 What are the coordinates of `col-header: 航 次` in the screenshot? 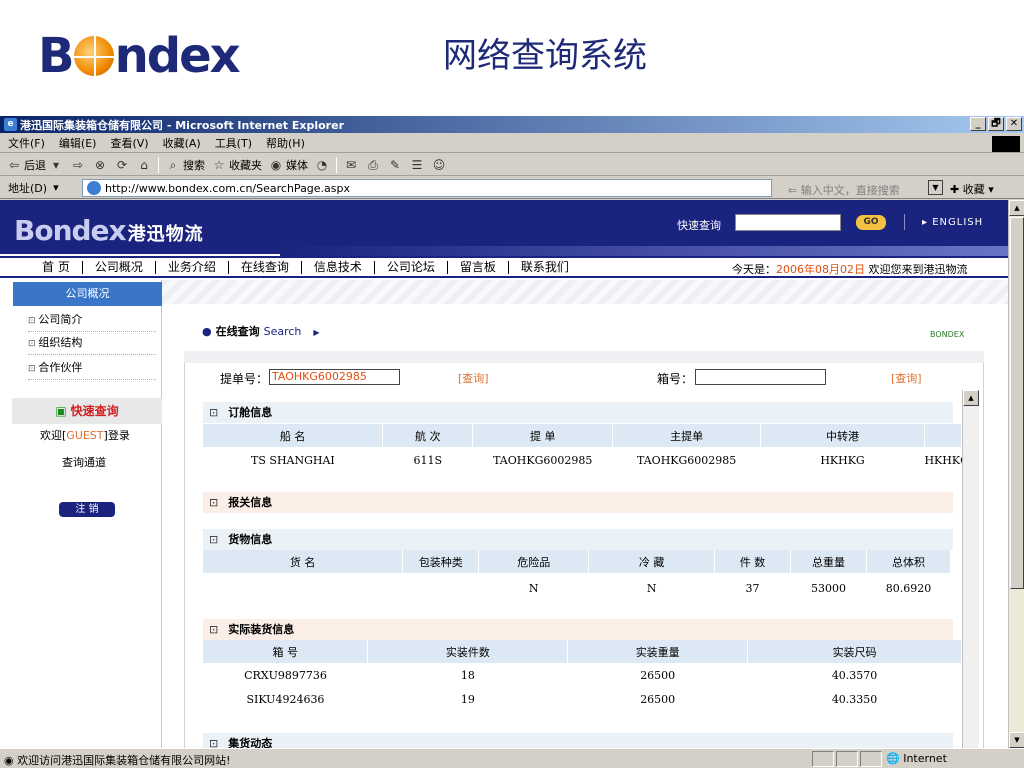 It's located at (428, 435).